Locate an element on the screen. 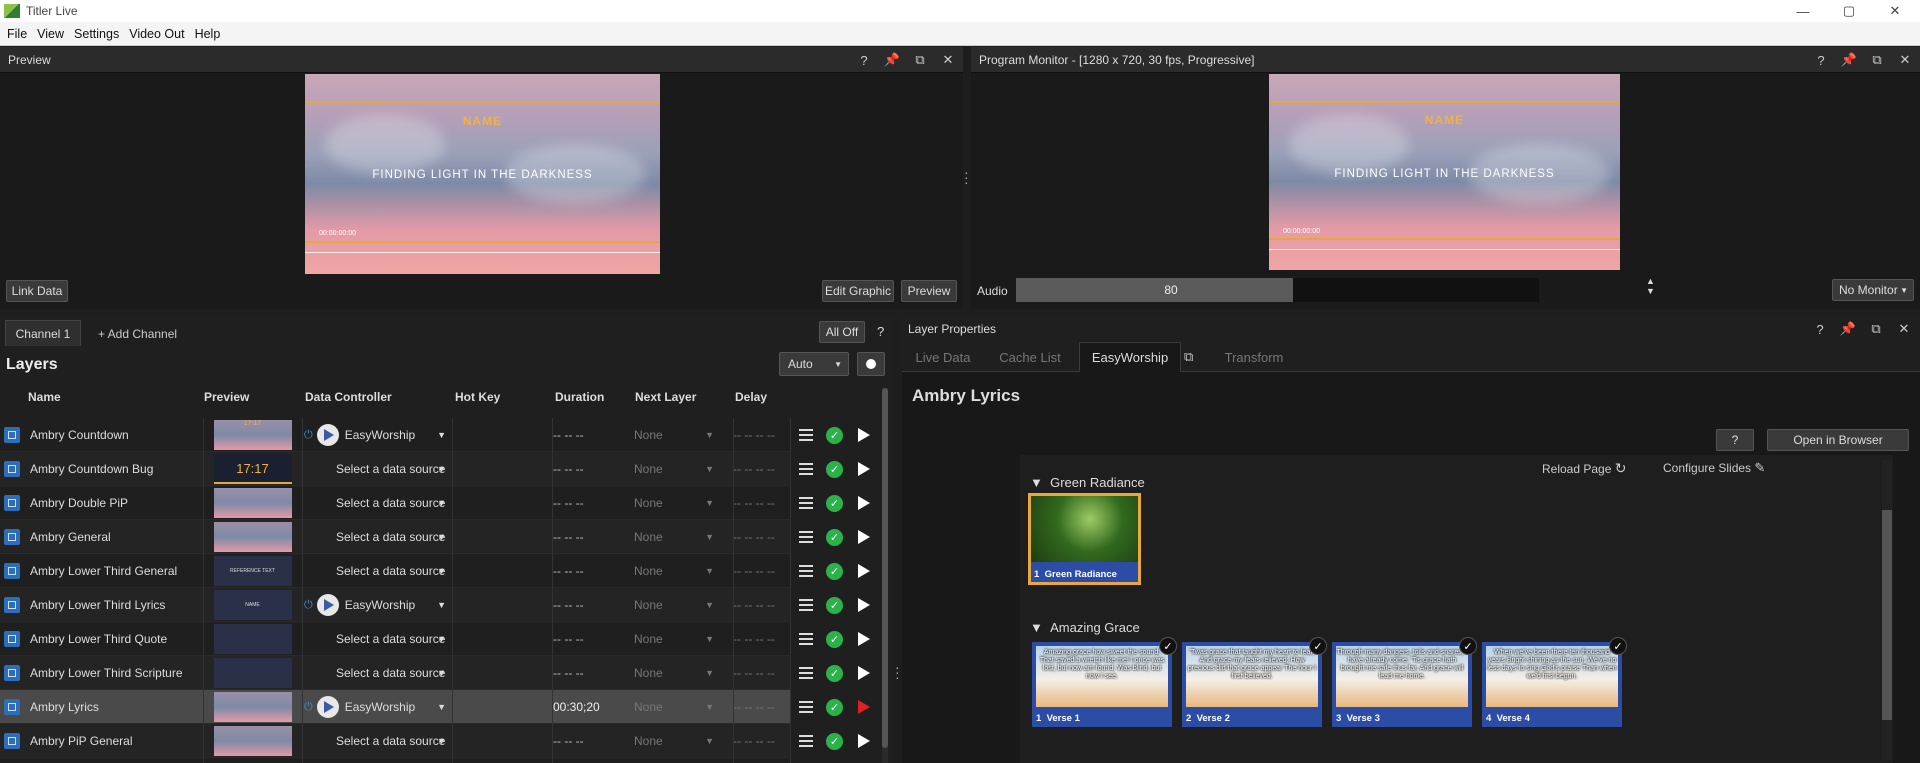  duration-field: 00:30;20 is located at coordinates (593, 707).